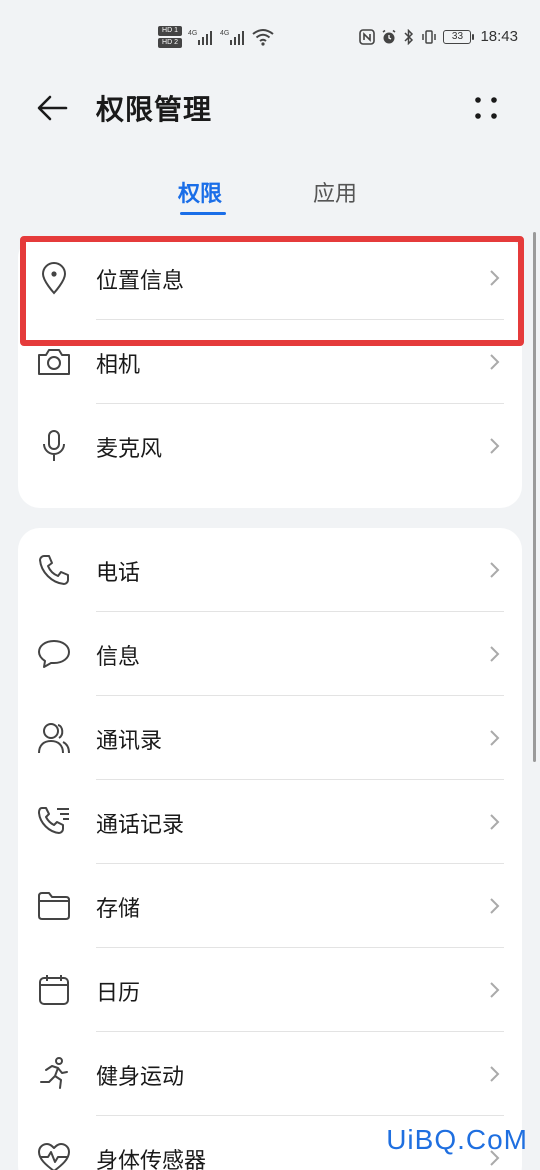  Describe the element at coordinates (54, 362) in the screenshot. I see `camera-icon` at that location.